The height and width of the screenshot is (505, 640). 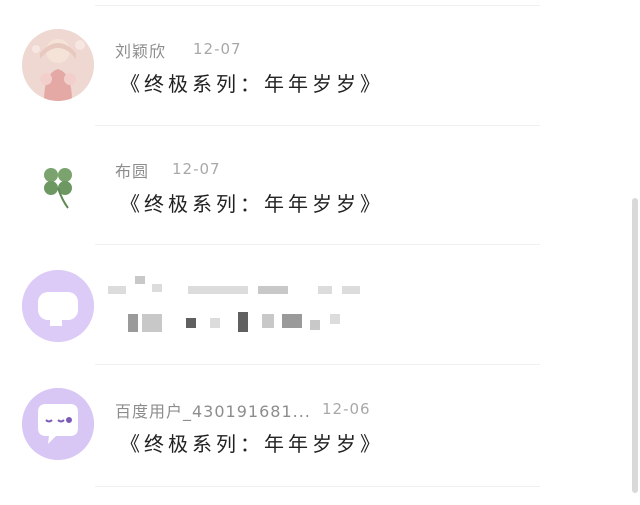 What do you see at coordinates (140, 50) in the screenshot?
I see `username: 刘颖欣` at bounding box center [140, 50].